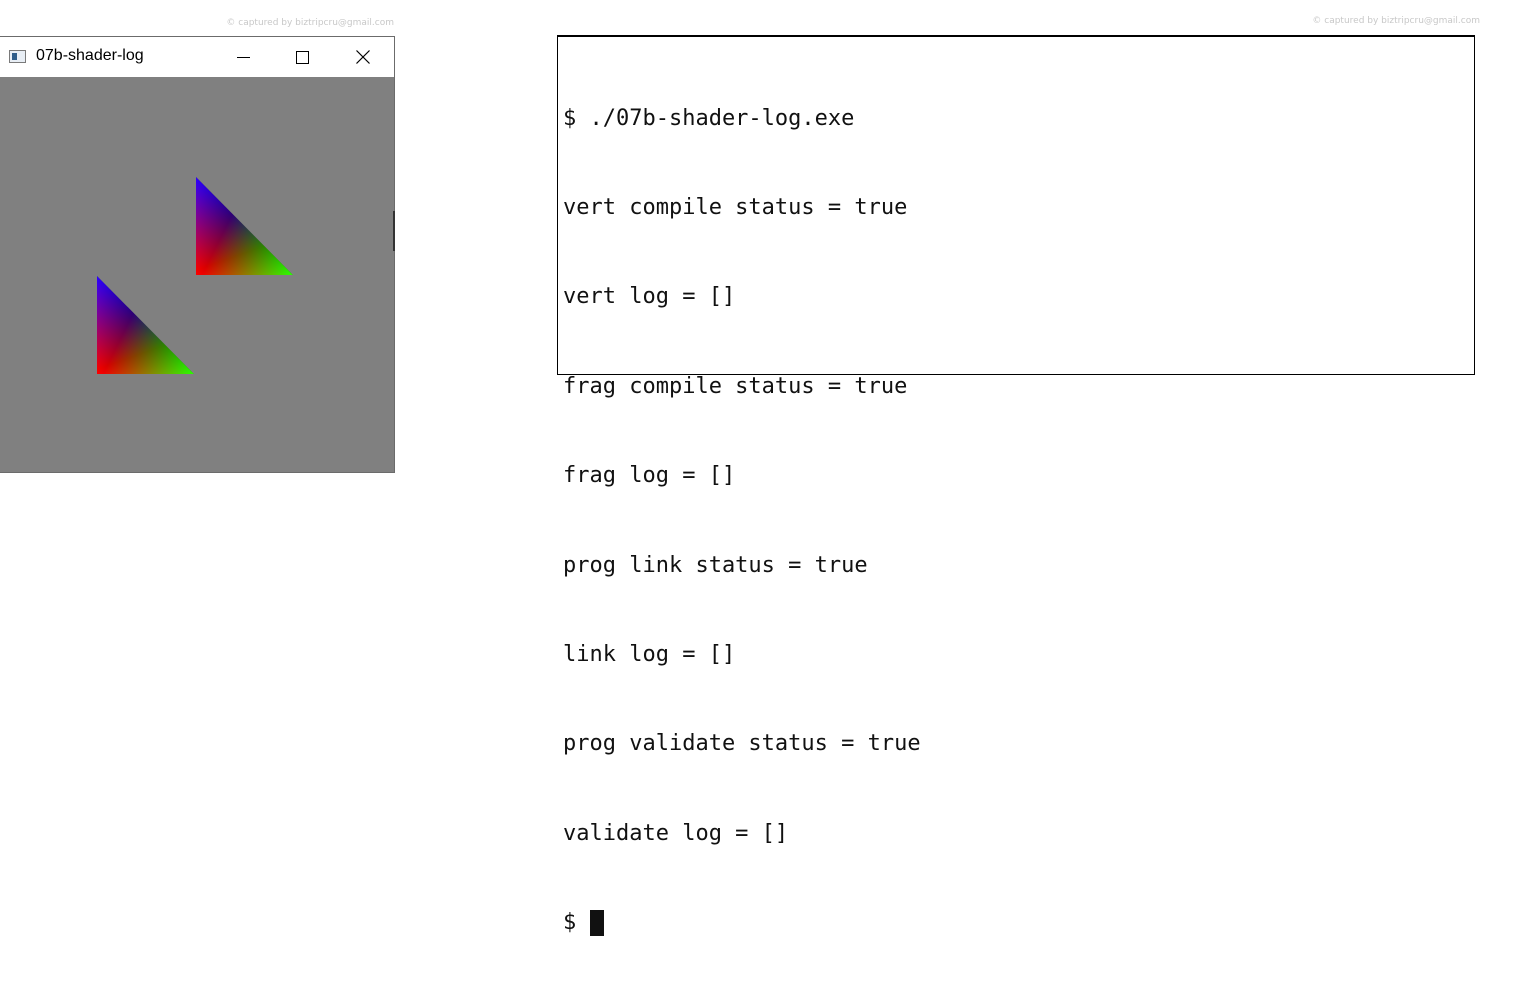  I want to click on close-button, so click(363, 57).